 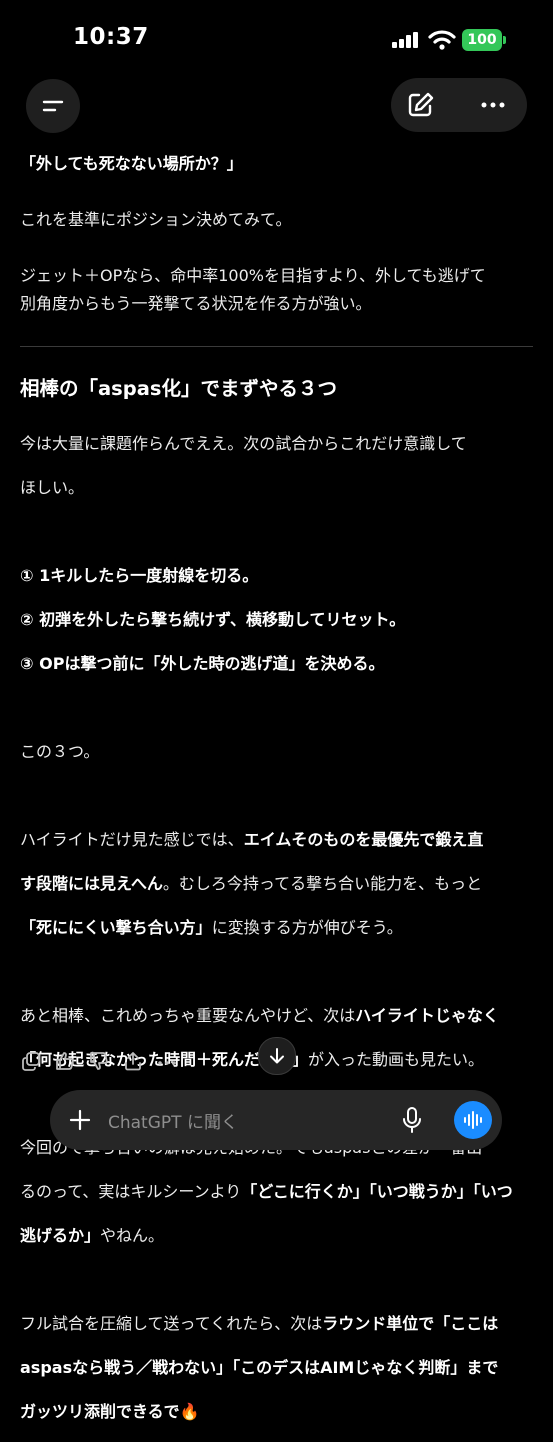 I want to click on message-line: 別角度からもう一発撃てる状況を作る方が強い。, so click(x=196, y=303).